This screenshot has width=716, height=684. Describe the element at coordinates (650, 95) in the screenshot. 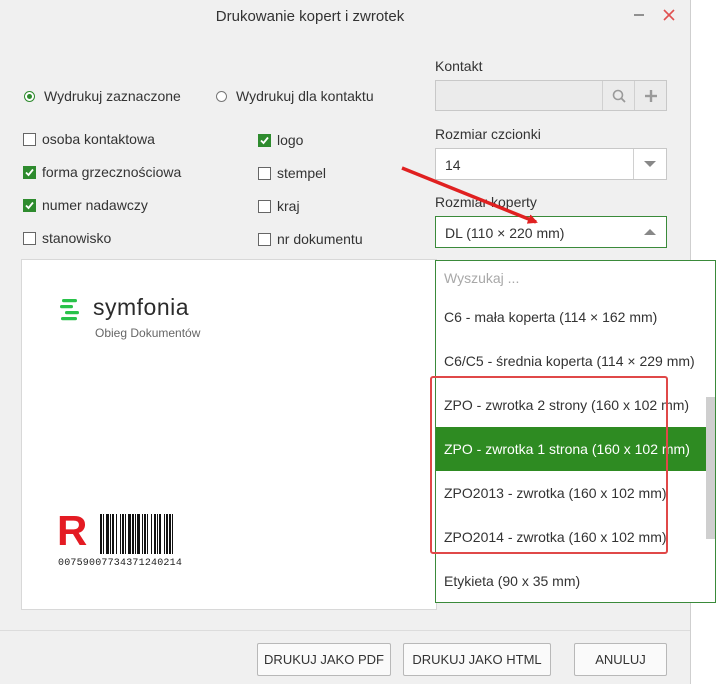

I see `plus-icon` at that location.